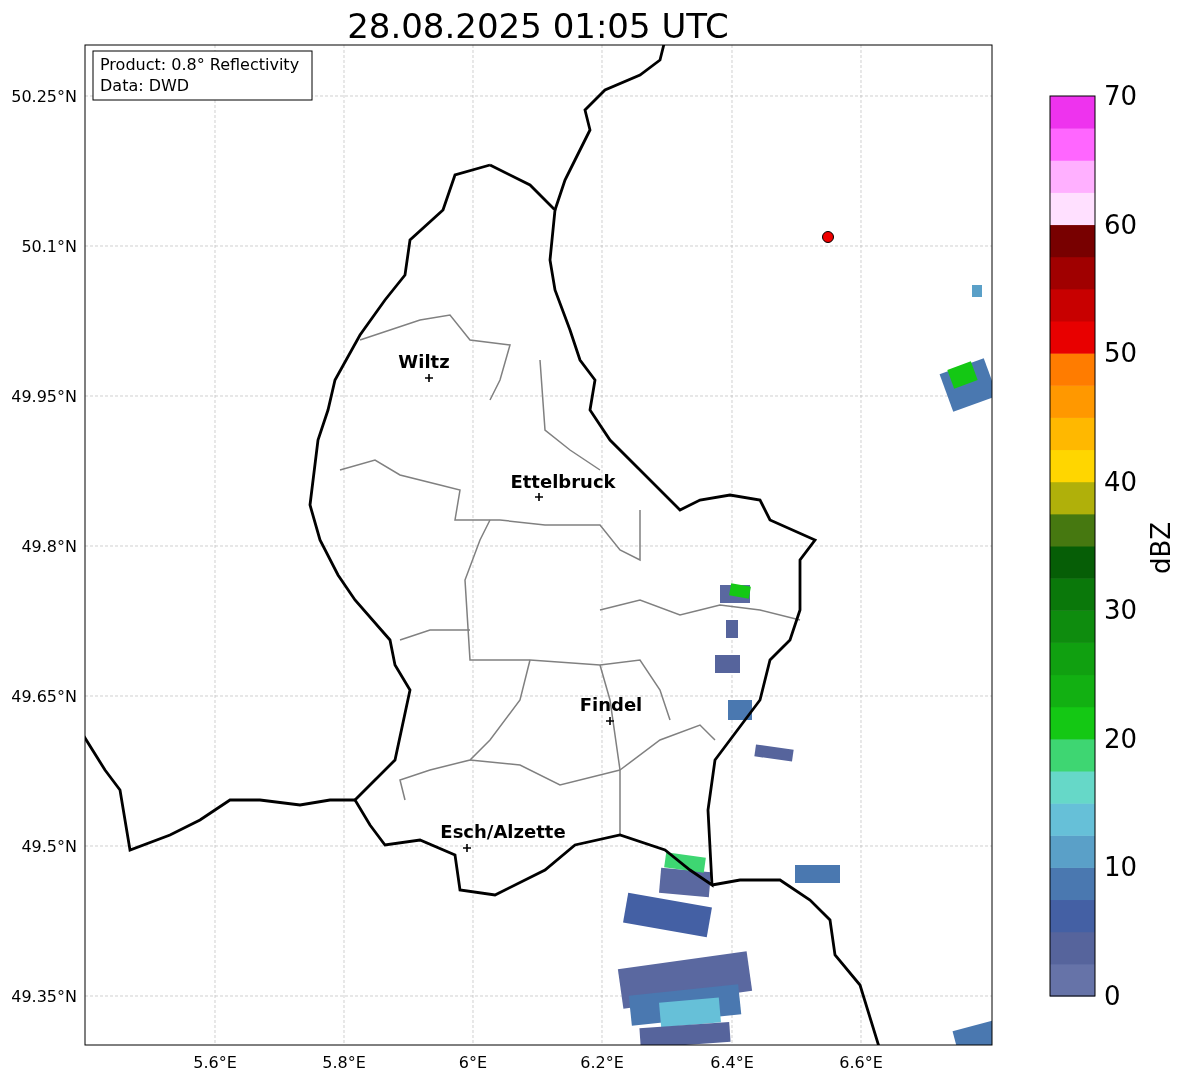  What do you see at coordinates (1121, 867) in the screenshot?
I see `colorbar-tick-label: 10` at bounding box center [1121, 867].